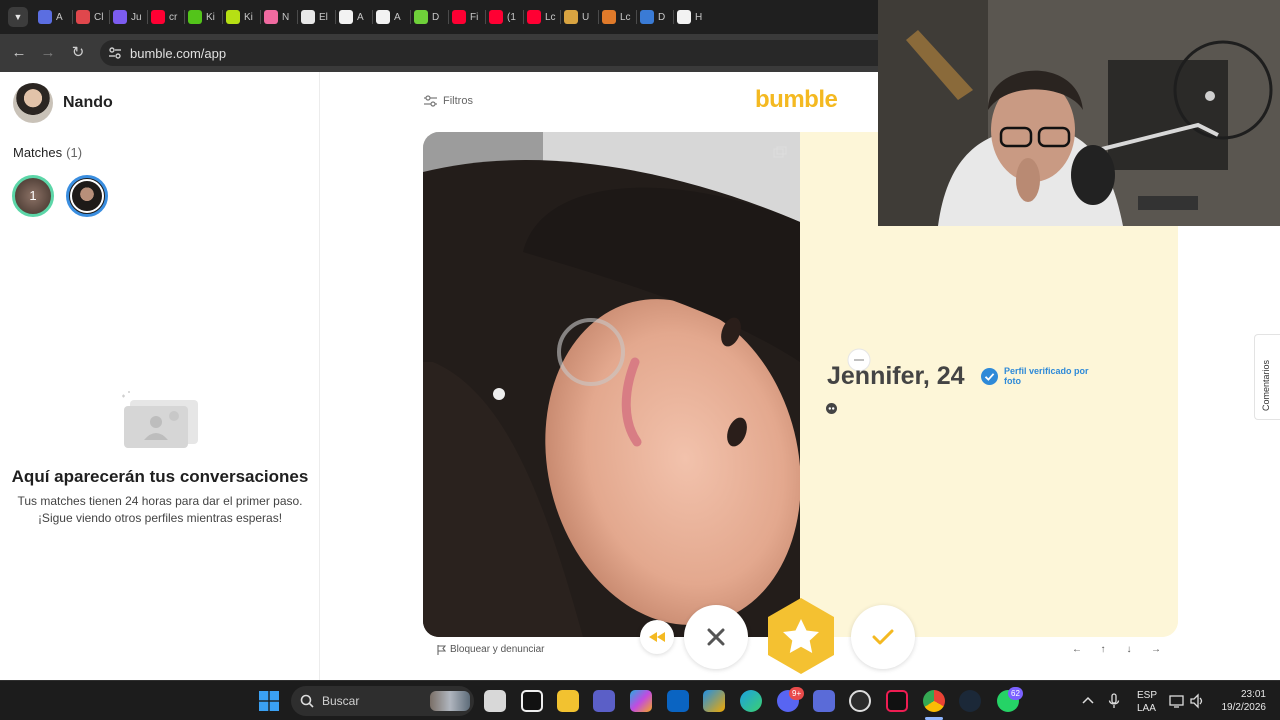 The width and height of the screenshot is (1280, 720). Describe the element at coordinates (568, 701) in the screenshot. I see `file-explorer-icon` at that location.